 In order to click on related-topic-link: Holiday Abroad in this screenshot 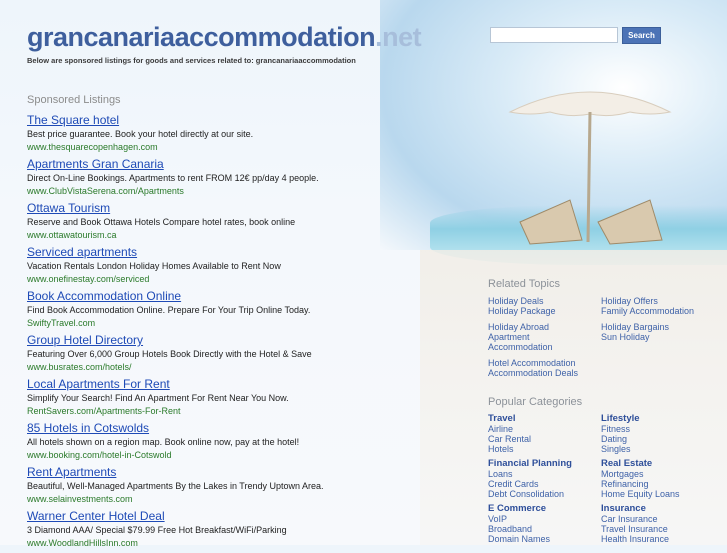, I will do `click(518, 327)`.